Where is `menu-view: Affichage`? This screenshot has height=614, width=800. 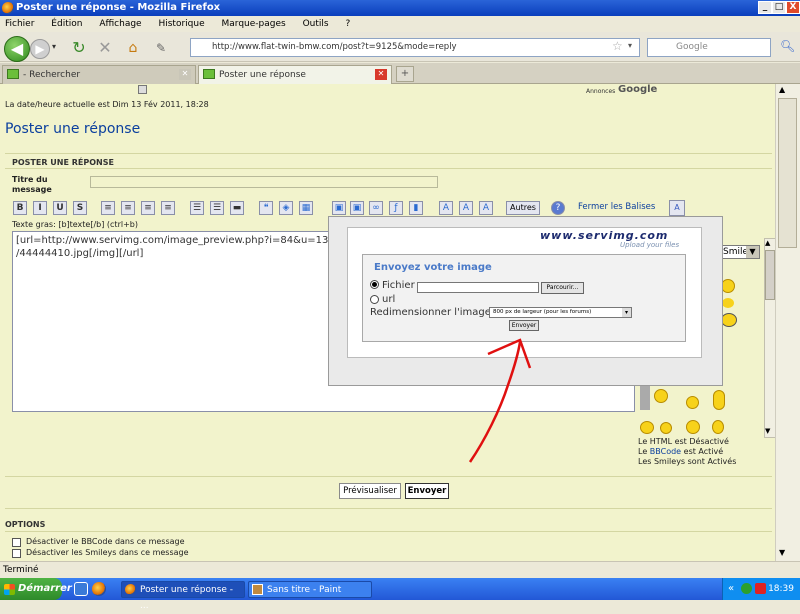
menu-view: Affichage is located at coordinates (120, 24).